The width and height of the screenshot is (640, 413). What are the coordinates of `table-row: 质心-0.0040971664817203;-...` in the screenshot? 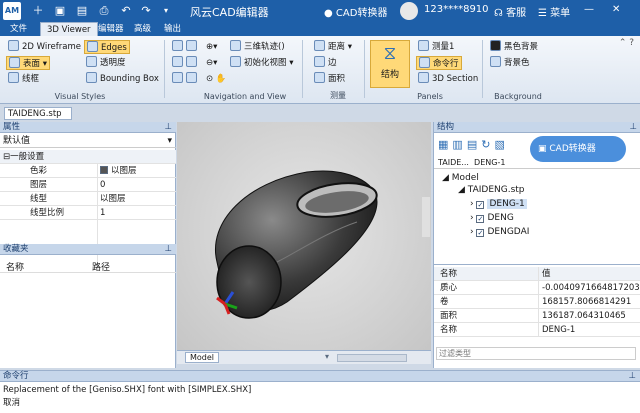 It's located at (537, 288).